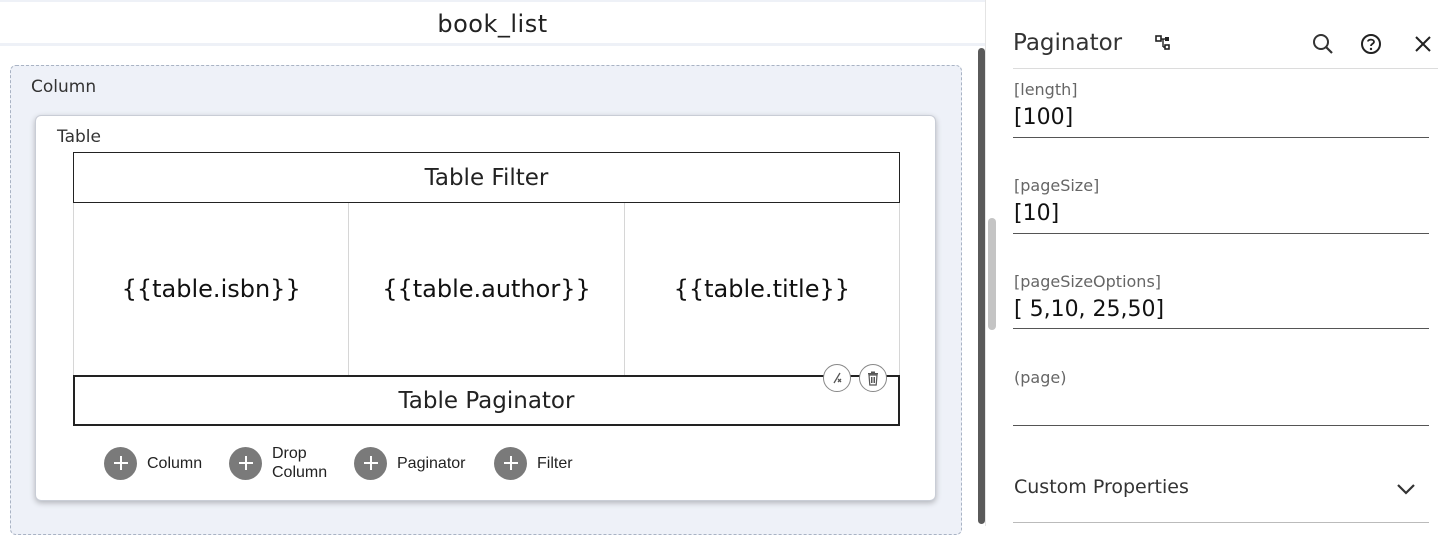 The image size is (1441, 535). I want to click on column-binding-text: {{table.title}}, so click(762, 289).